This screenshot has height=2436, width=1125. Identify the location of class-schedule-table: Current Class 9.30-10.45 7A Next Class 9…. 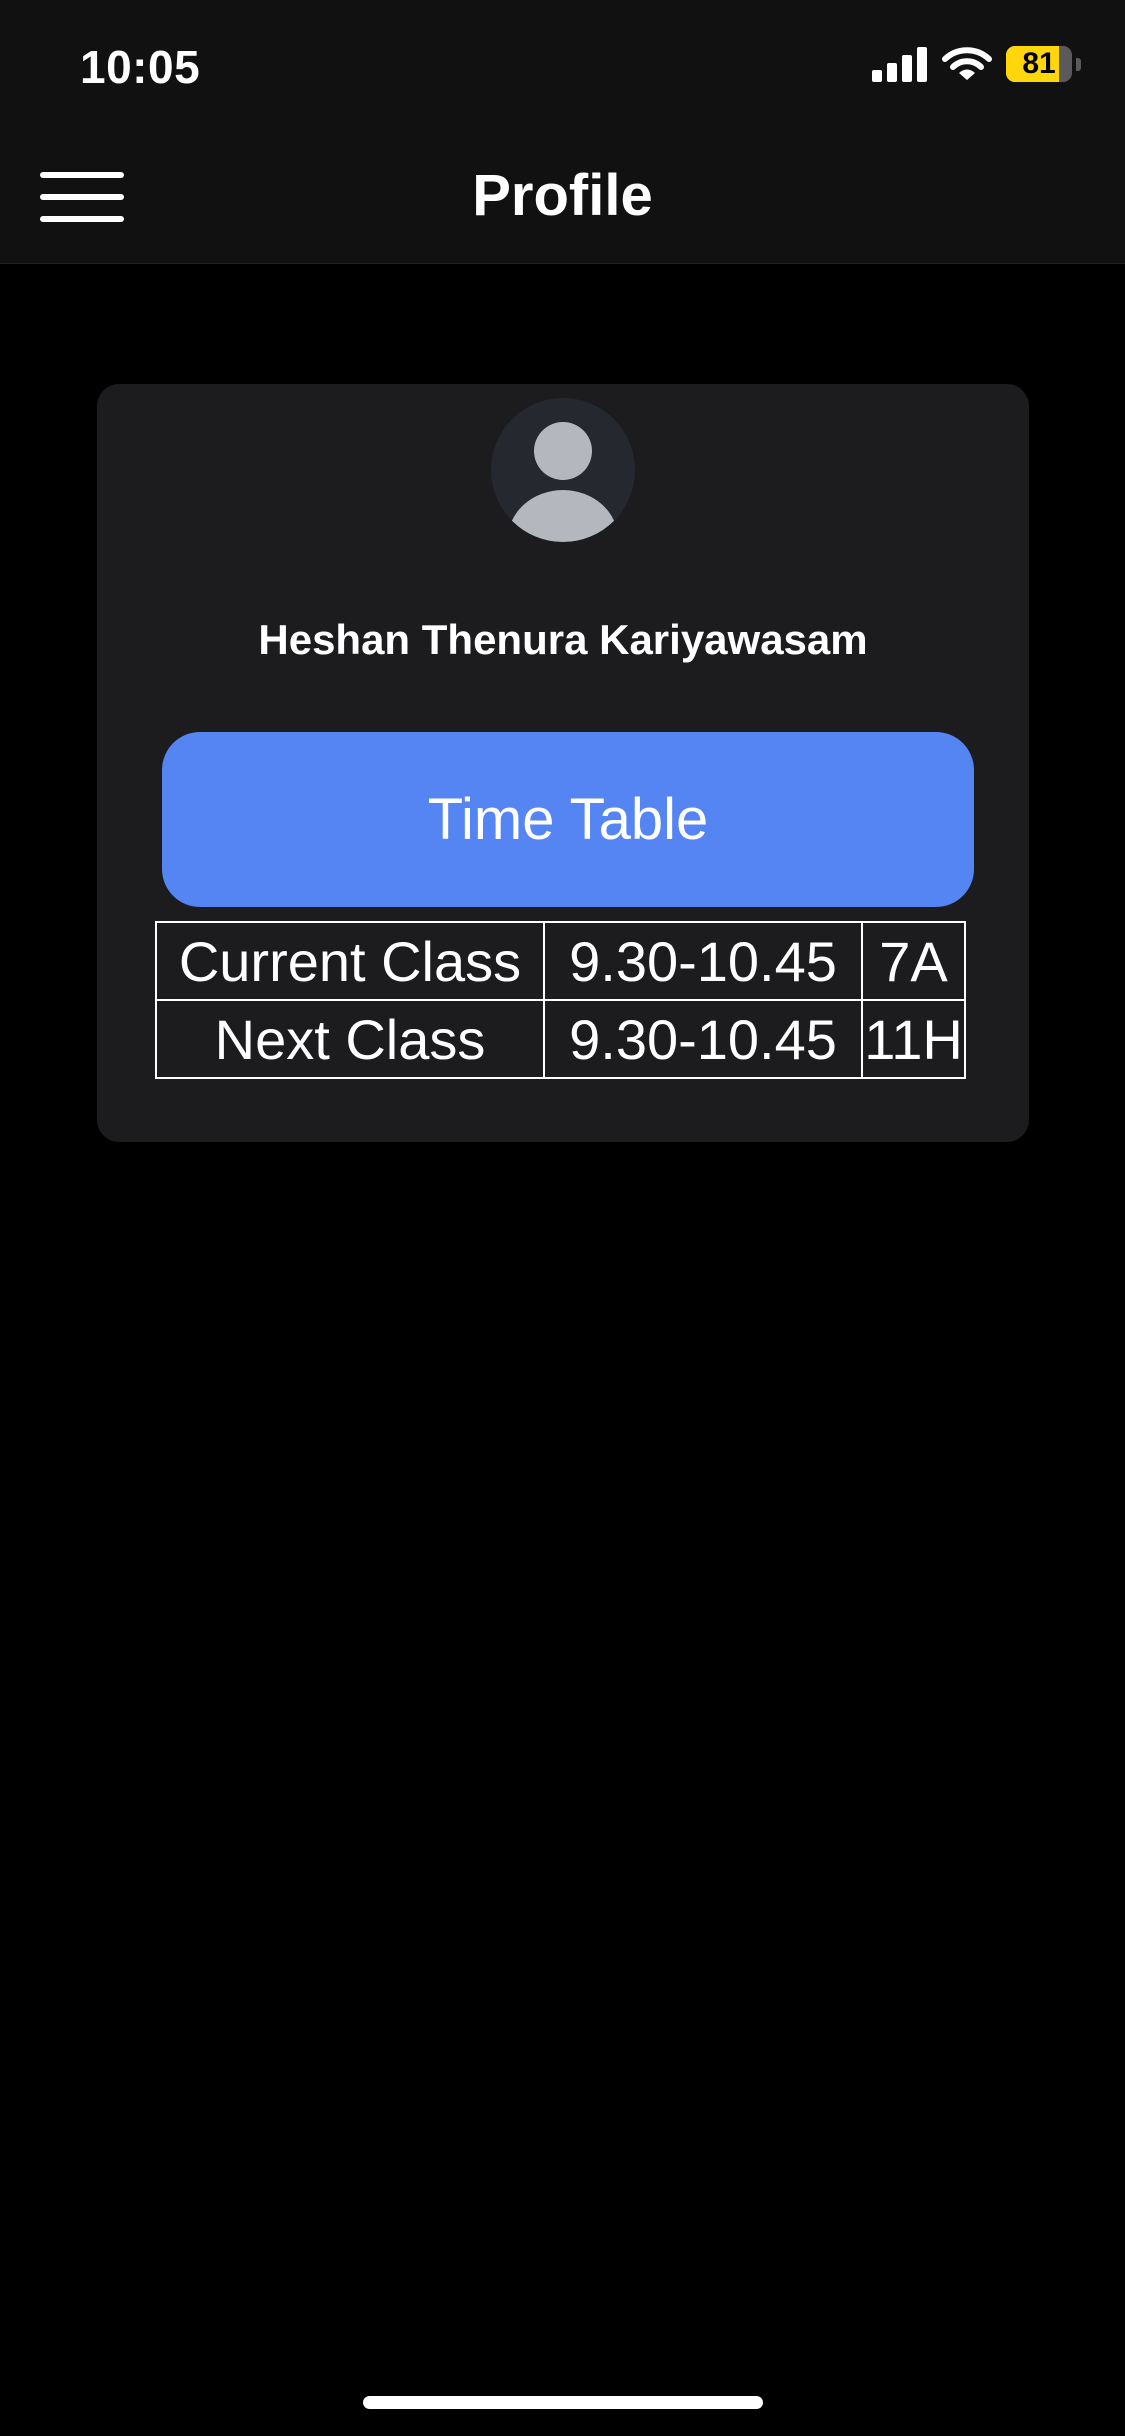
(560, 1000).